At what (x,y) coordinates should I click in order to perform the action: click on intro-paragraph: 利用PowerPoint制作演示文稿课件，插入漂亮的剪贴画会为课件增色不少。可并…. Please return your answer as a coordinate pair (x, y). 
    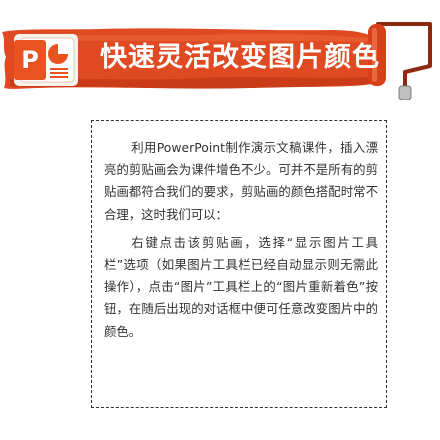
    Looking at the image, I should click on (241, 181).